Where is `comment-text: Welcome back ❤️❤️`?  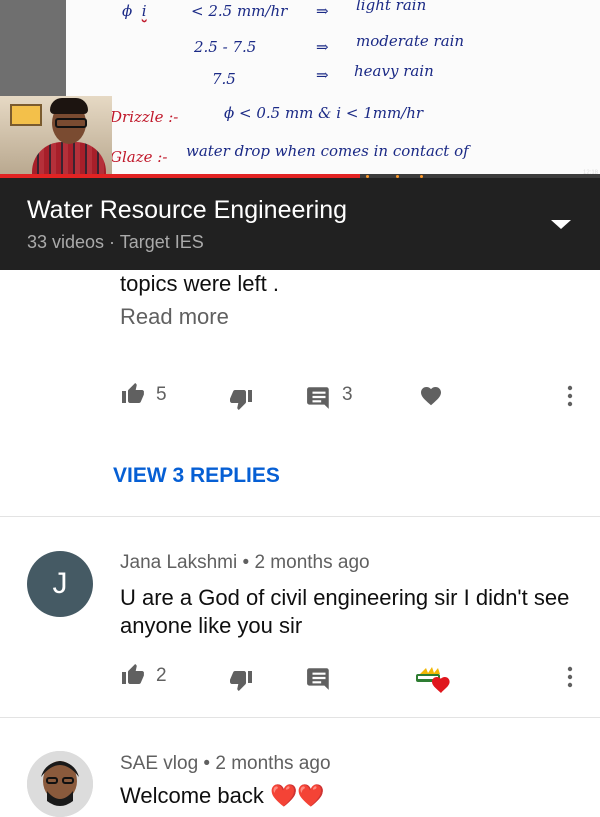 comment-text: Welcome back ❤️❤️ is located at coordinates (222, 795).